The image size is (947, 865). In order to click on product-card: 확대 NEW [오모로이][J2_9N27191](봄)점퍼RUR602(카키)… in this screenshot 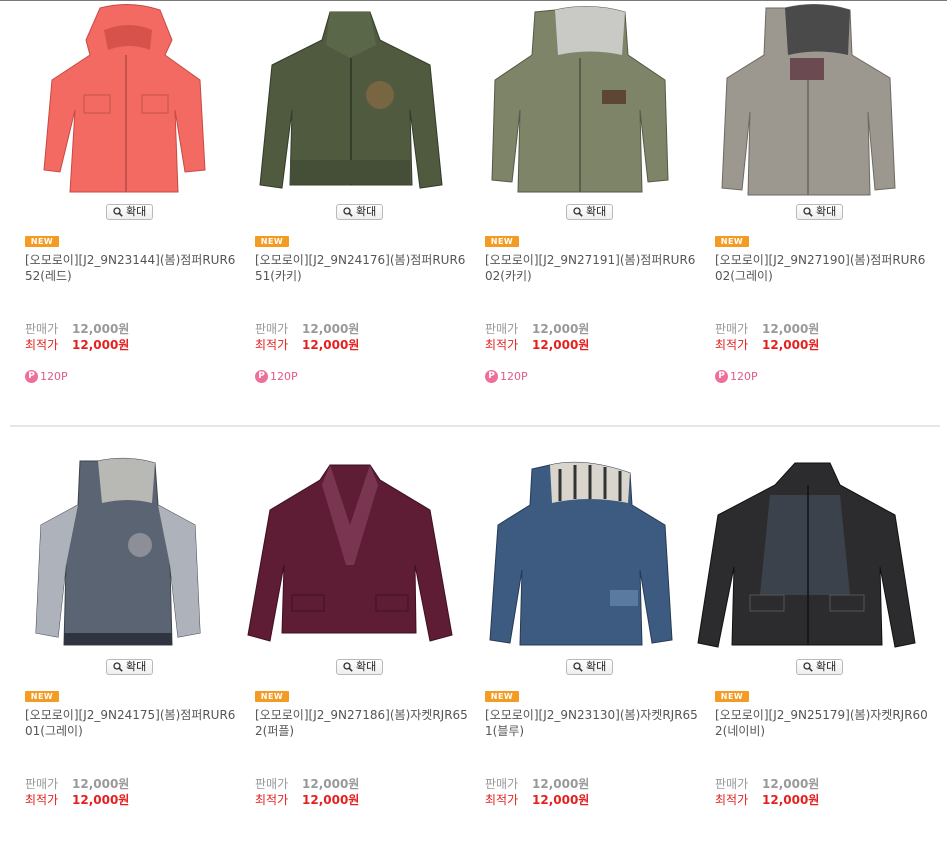, I will do `click(577, 205)`.